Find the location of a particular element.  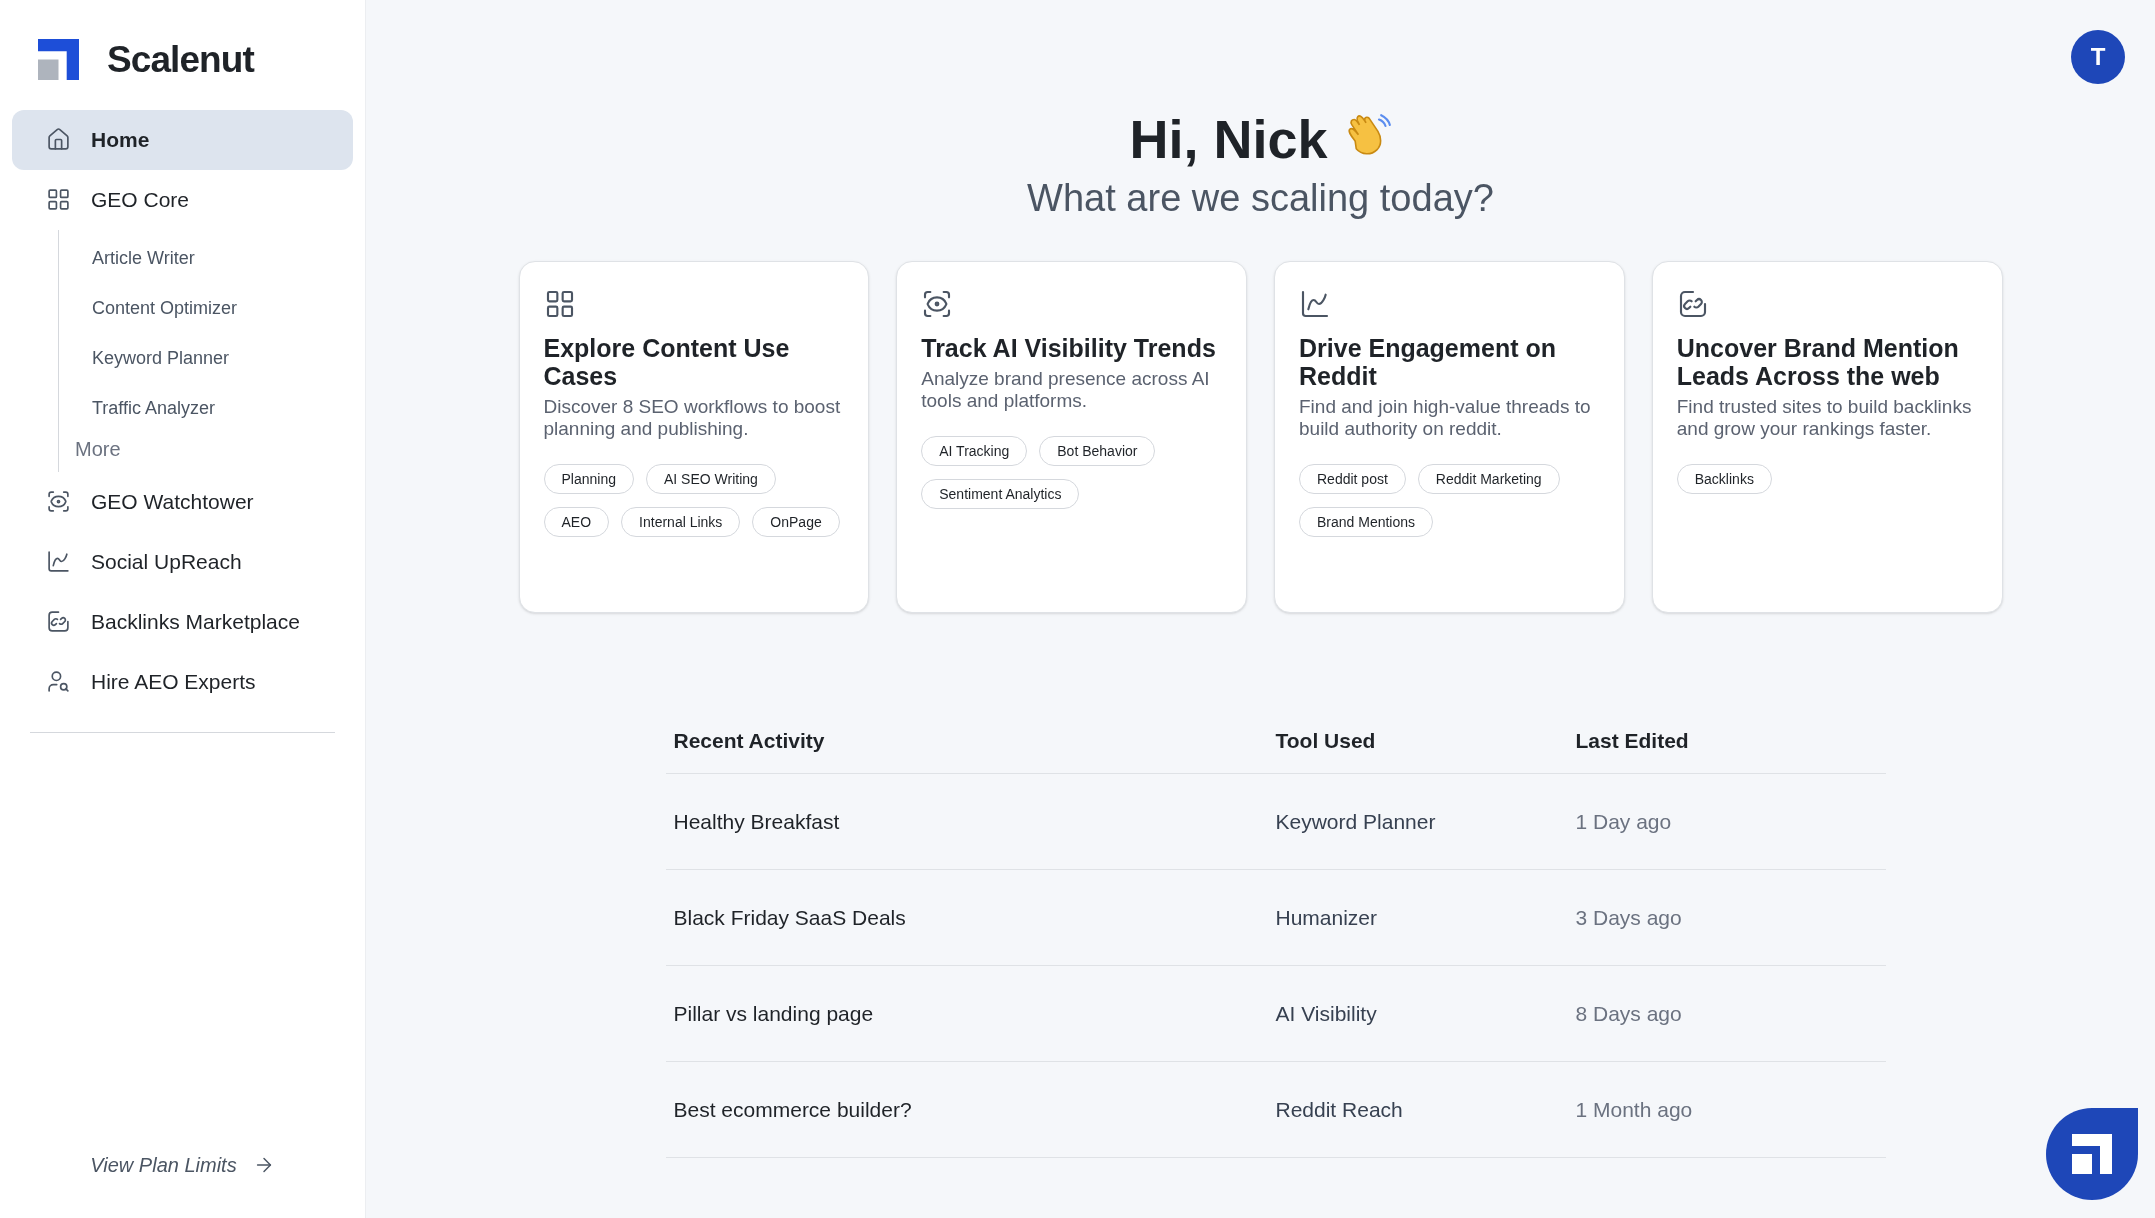

table-cell-text: 3 Days ago is located at coordinates (1629, 917).